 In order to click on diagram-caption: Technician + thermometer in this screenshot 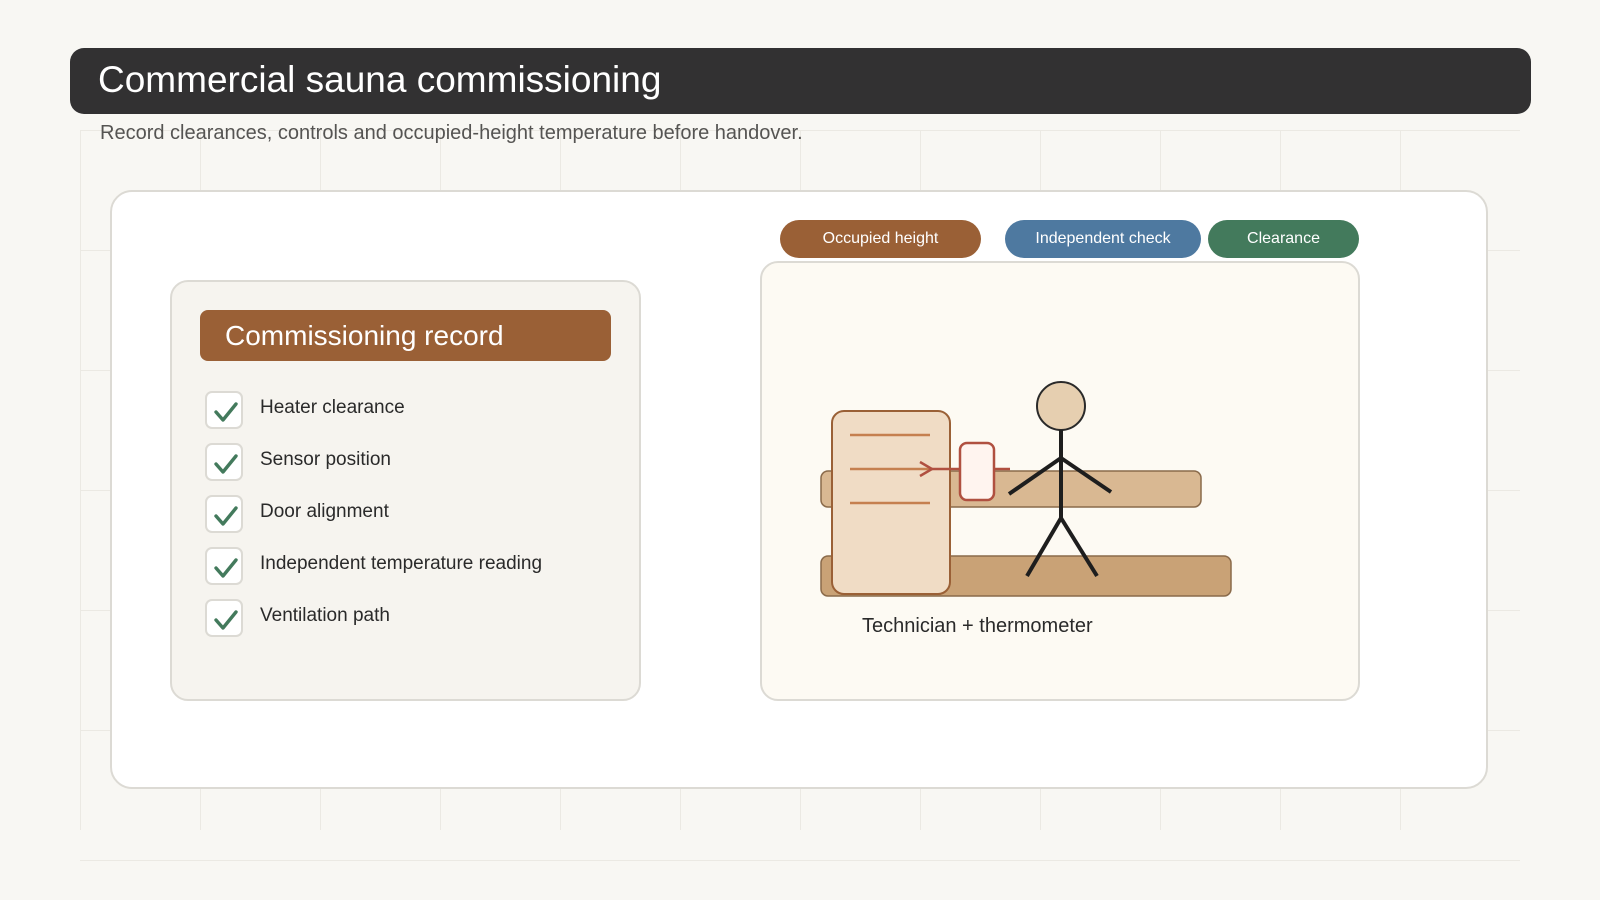, I will do `click(977, 626)`.